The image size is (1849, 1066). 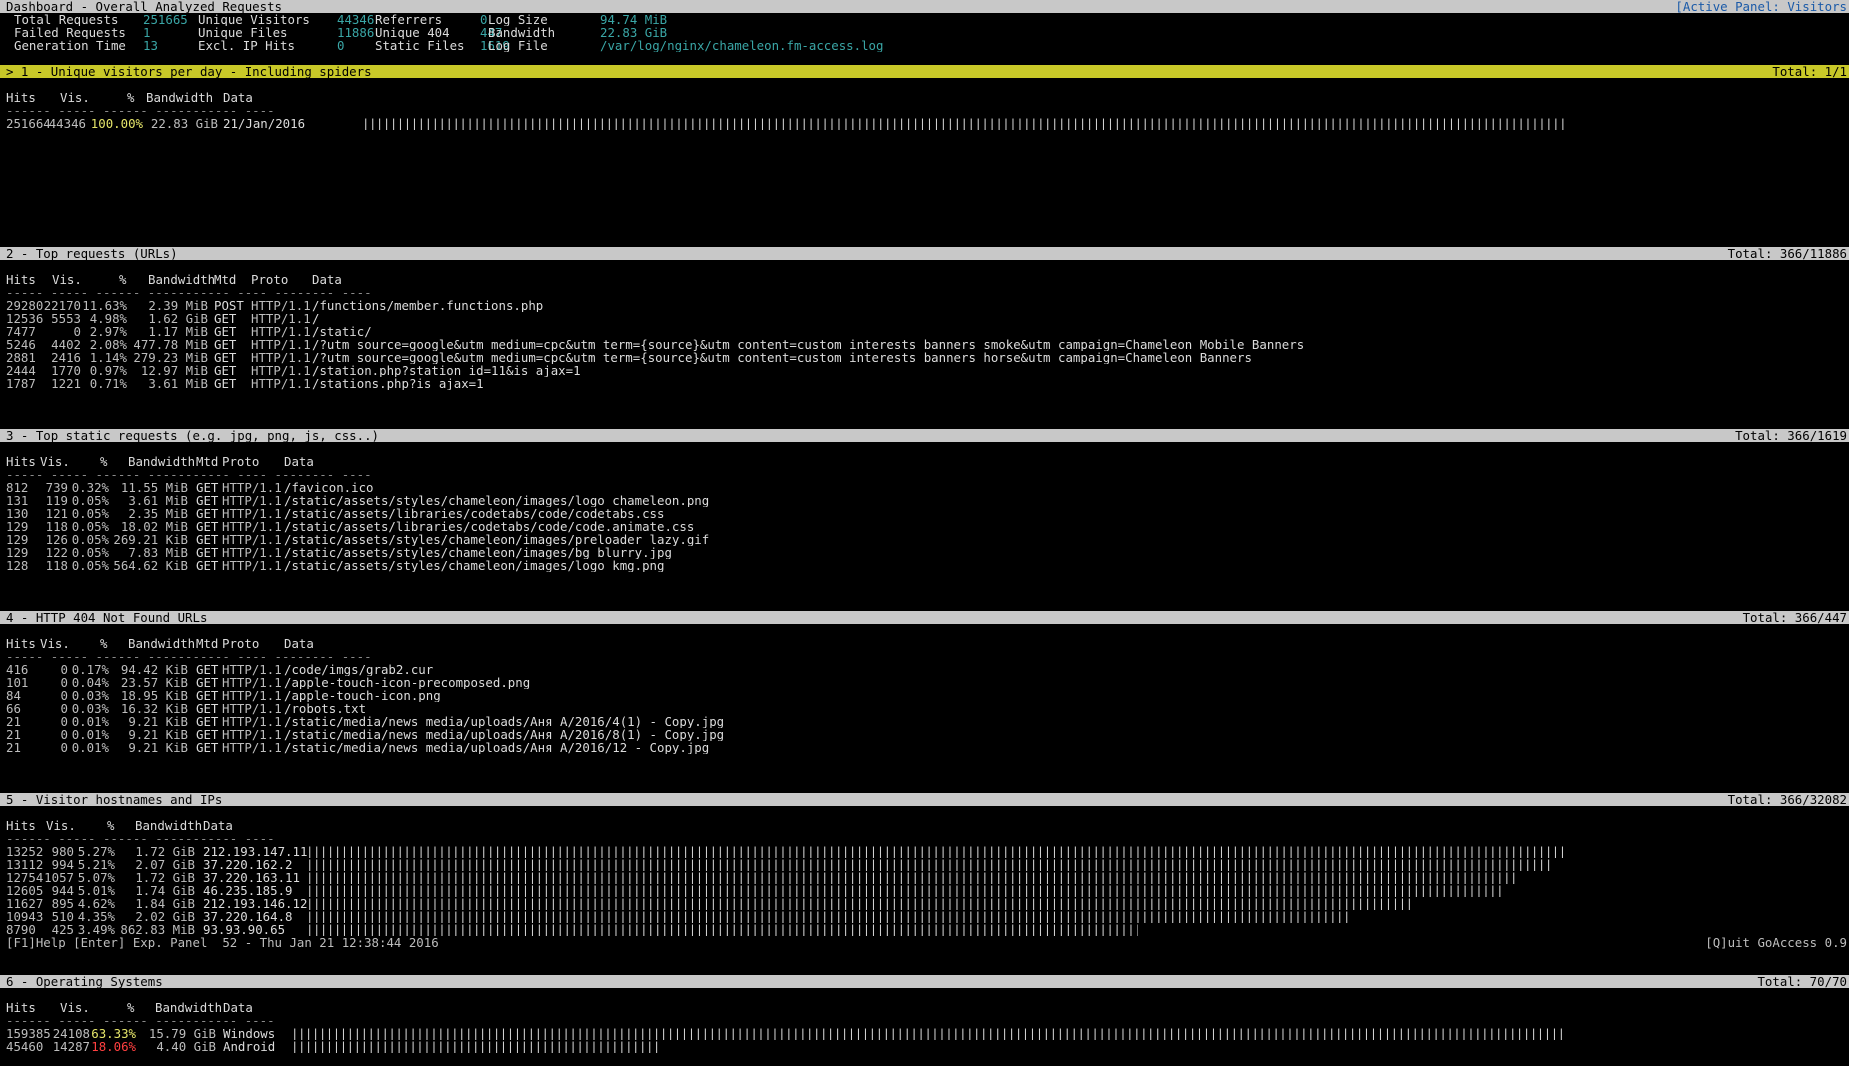 I want to click on table-row: 12536 5553 4.98% 1.62 GiB GET HTTP/1.1/, so click(x=924, y=318).